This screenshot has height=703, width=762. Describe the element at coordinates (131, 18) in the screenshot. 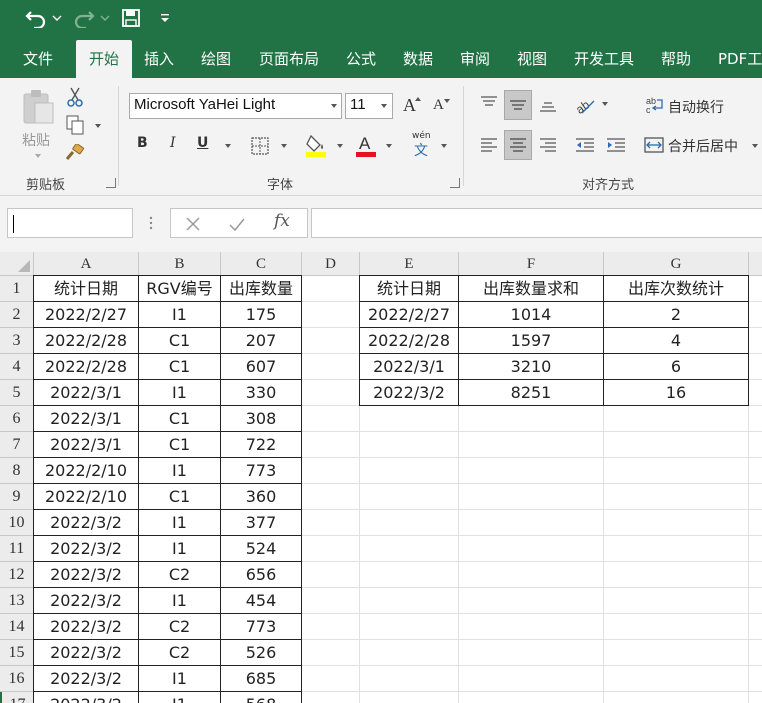

I see `save-icon` at that location.